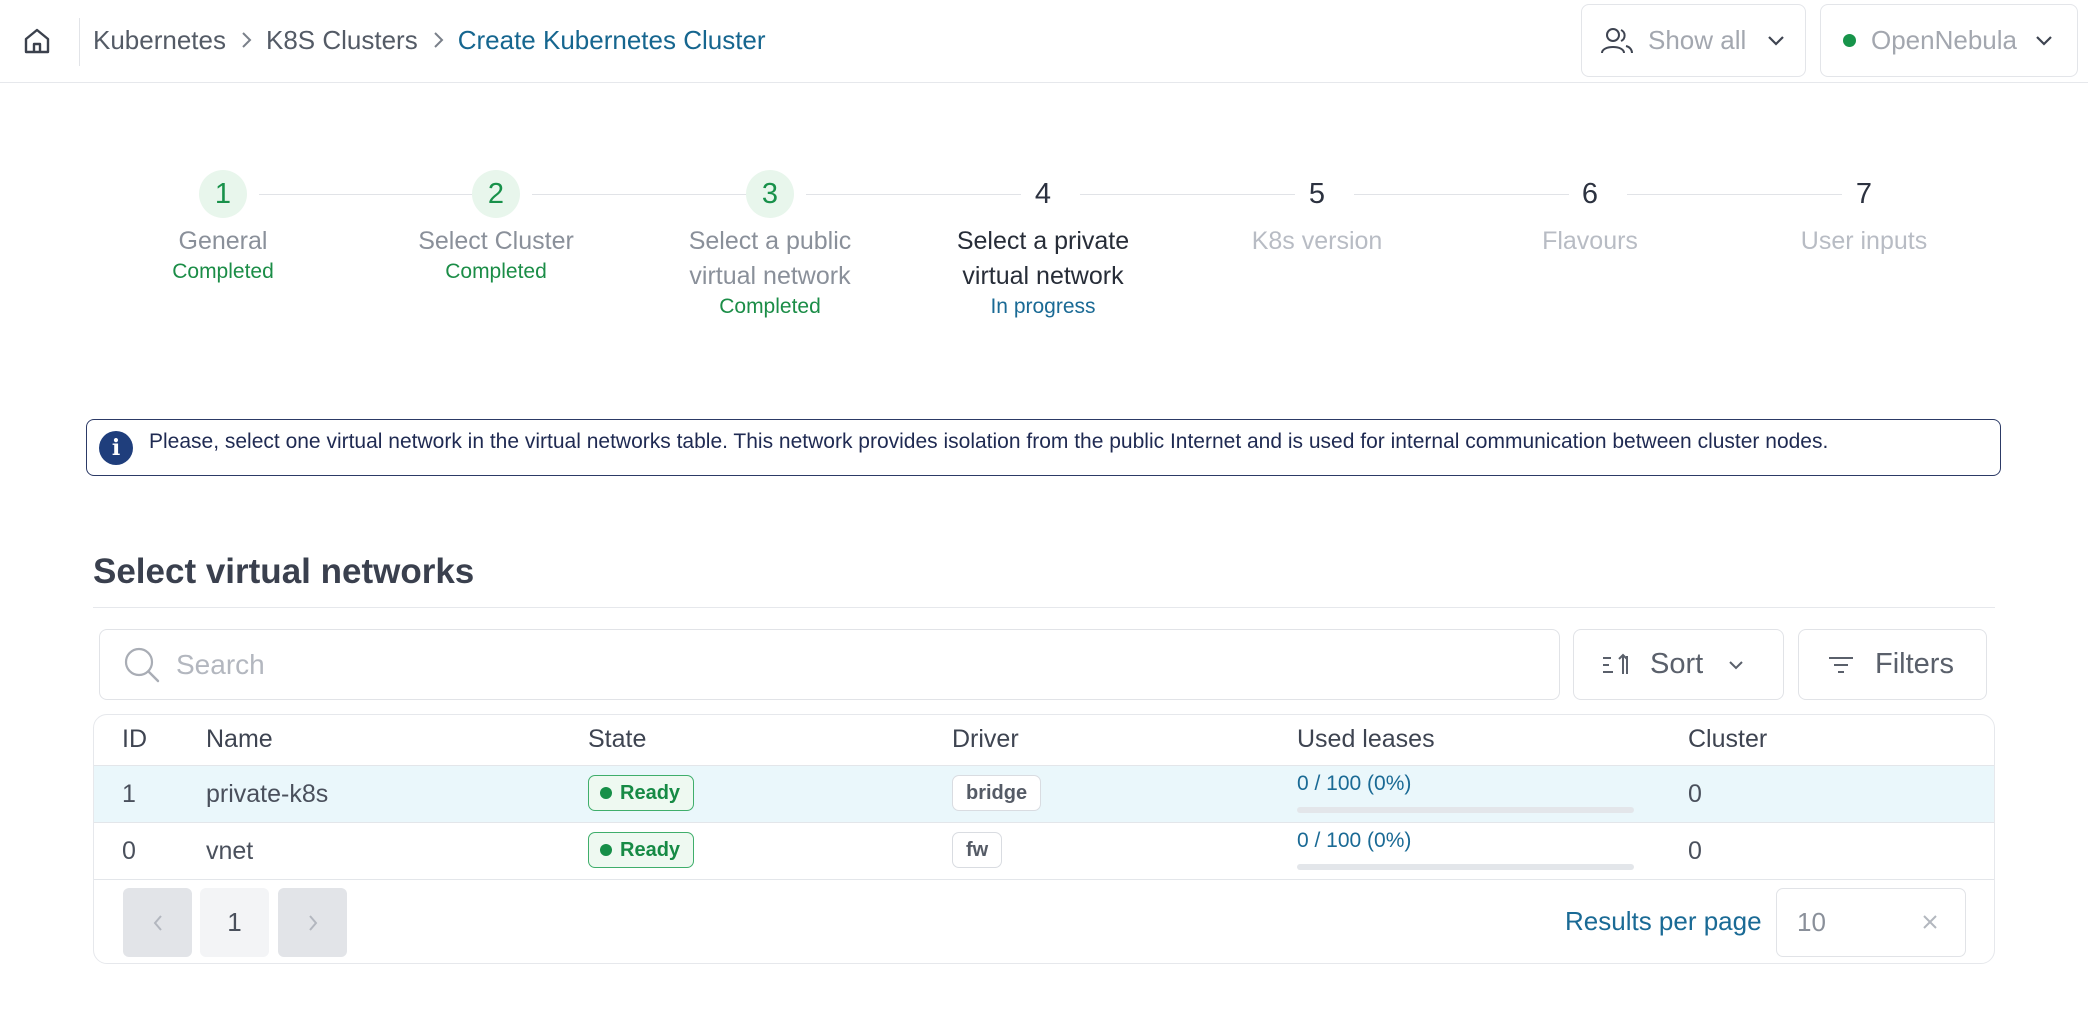 This screenshot has width=2088, height=1012. Describe the element at coordinates (1697, 40) in the screenshot. I see `group-filter-label: Show all` at that location.